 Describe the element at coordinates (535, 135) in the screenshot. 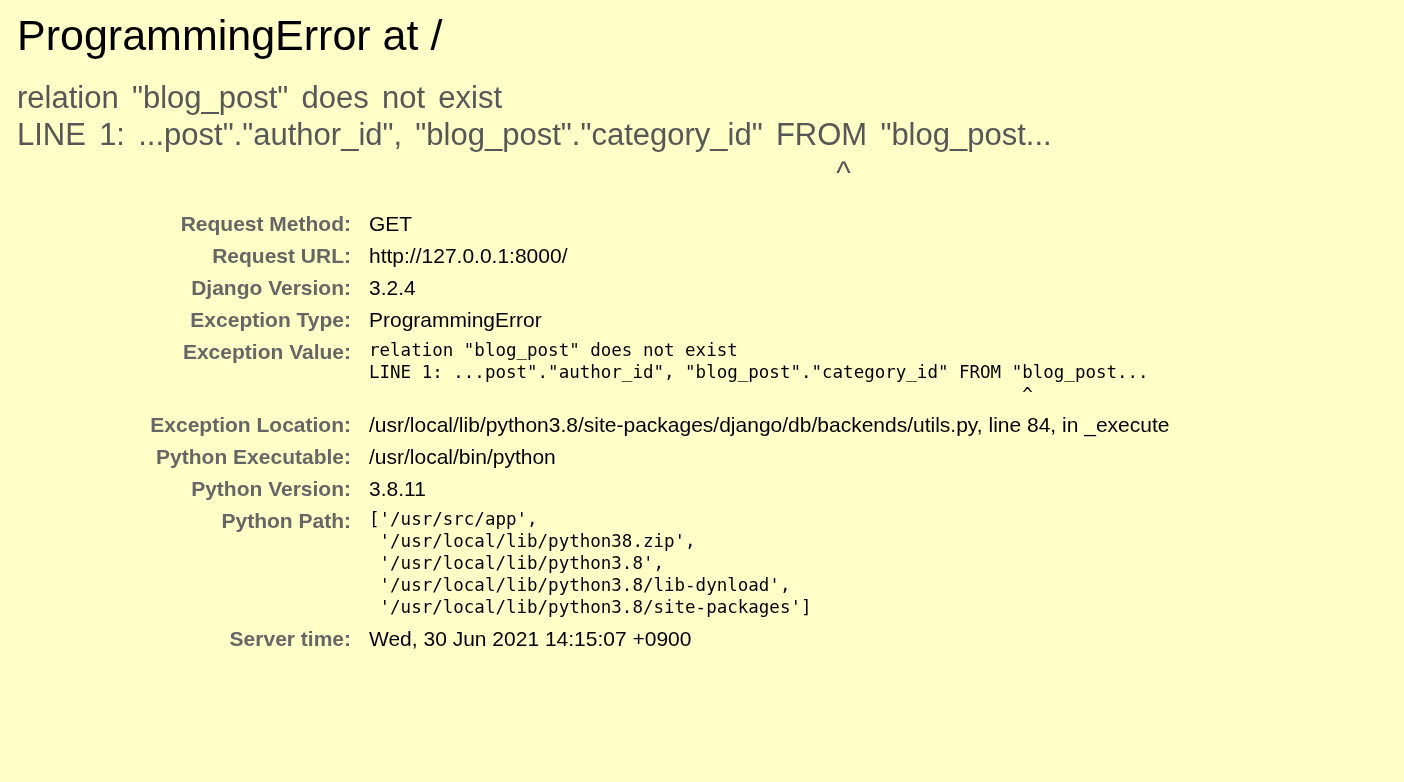

I see `error-message: relation "blog_post" does not exist LINE 1: ...post"."author_id", "blog_post"."category_id" FROM "blog_post... ^` at that location.